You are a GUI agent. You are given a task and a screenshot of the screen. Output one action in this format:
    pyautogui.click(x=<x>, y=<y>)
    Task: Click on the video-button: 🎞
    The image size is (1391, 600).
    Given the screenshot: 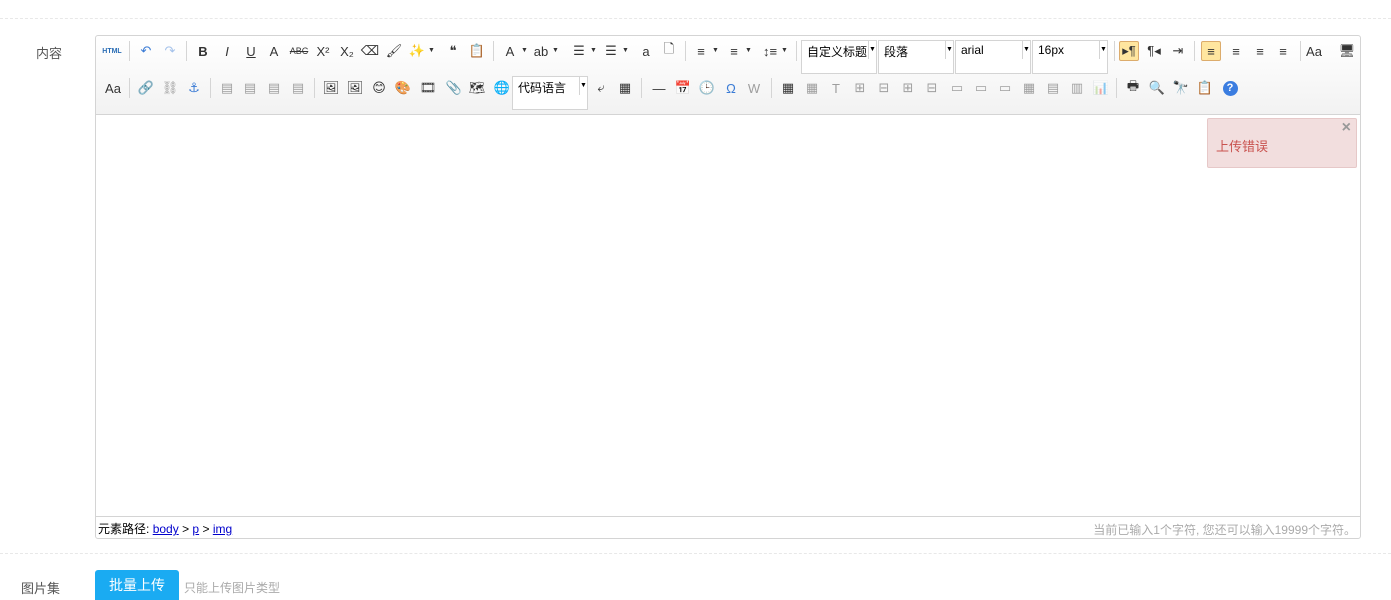 What is the action you would take?
    pyautogui.click(x=428, y=88)
    